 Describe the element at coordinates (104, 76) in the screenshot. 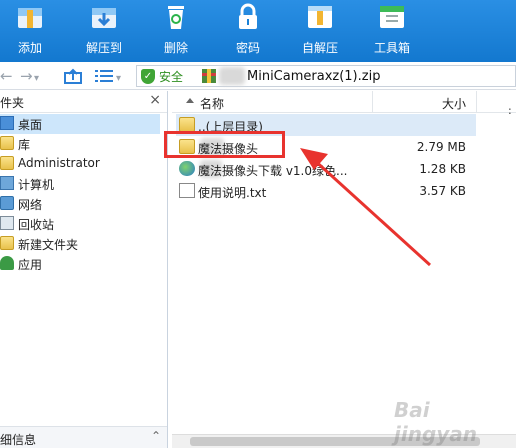

I see `view-list-icon` at that location.